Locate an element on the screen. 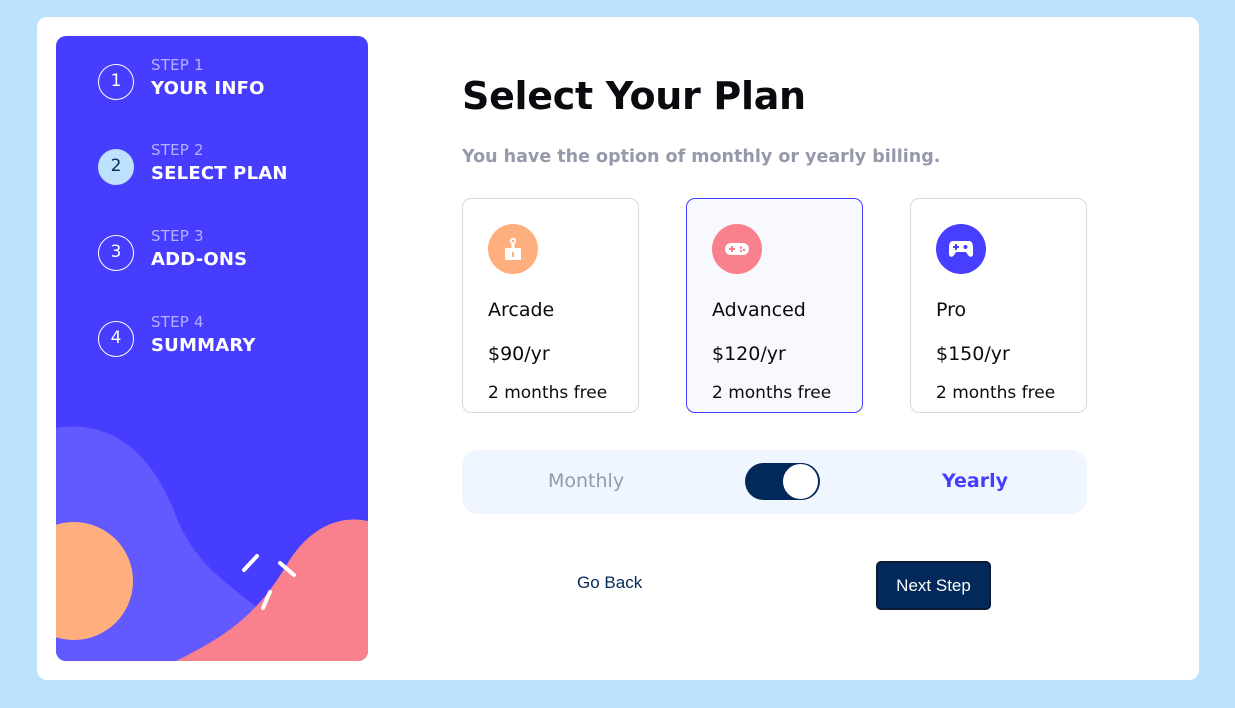  step-caption: STEP 4 is located at coordinates (177, 322).